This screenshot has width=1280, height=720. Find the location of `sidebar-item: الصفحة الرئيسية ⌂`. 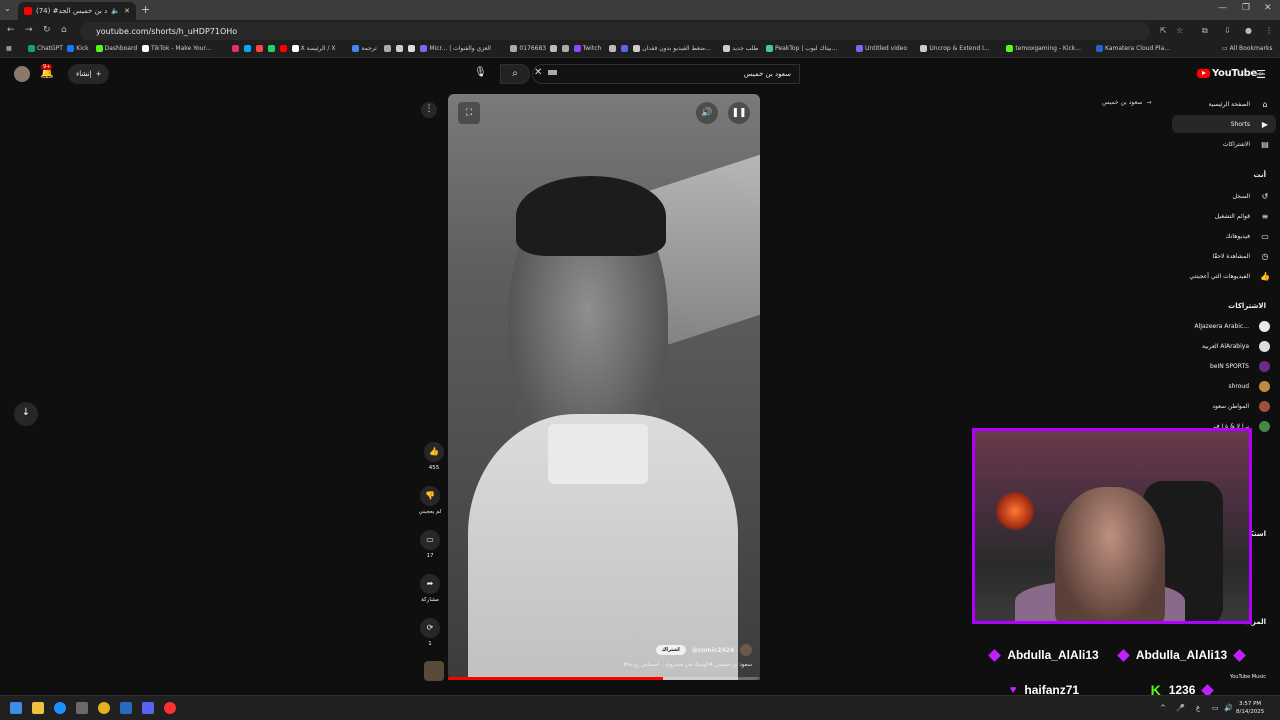

sidebar-item: الصفحة الرئيسية ⌂ is located at coordinates (1239, 104).